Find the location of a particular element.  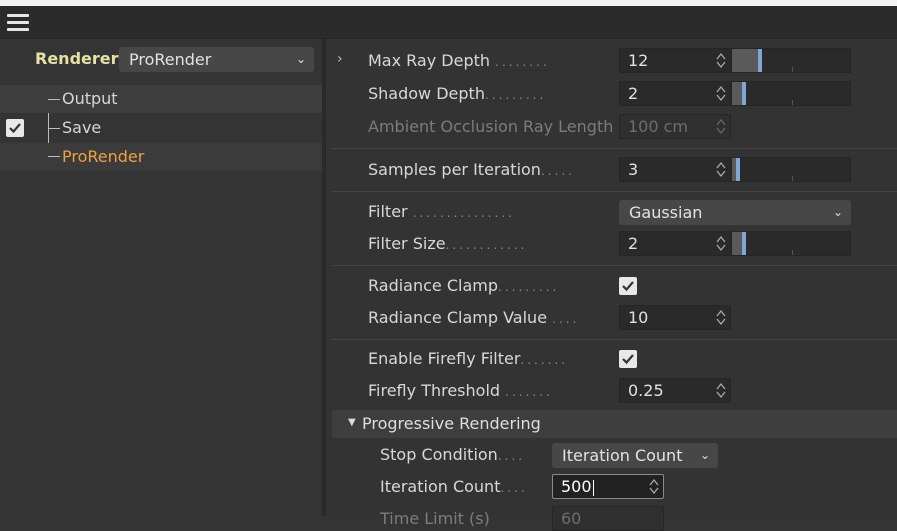

firefly-threshold-field: 0.25 is located at coordinates (675, 390).